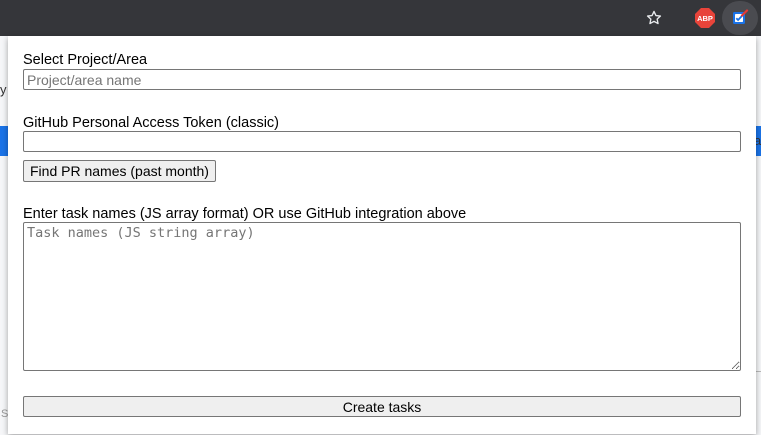 Image resolution: width=761 pixels, height=435 pixels. I want to click on task-extension-button, so click(740, 18).